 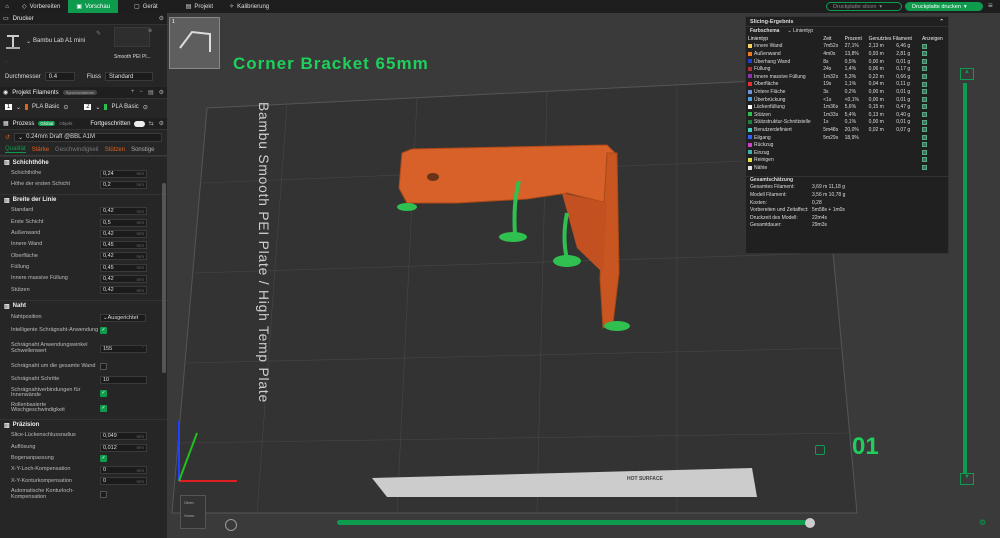 I want to click on scarf-inner-walls-checkbox: ✓, so click(x=103, y=393).